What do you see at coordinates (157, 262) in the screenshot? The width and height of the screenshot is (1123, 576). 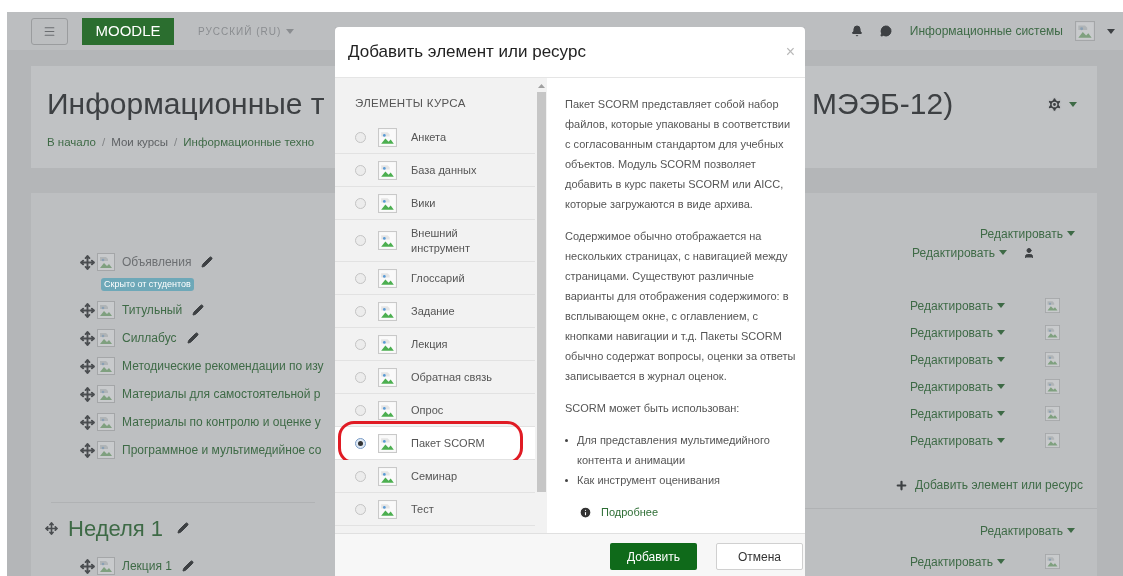 I see `activity-link: Объявления` at bounding box center [157, 262].